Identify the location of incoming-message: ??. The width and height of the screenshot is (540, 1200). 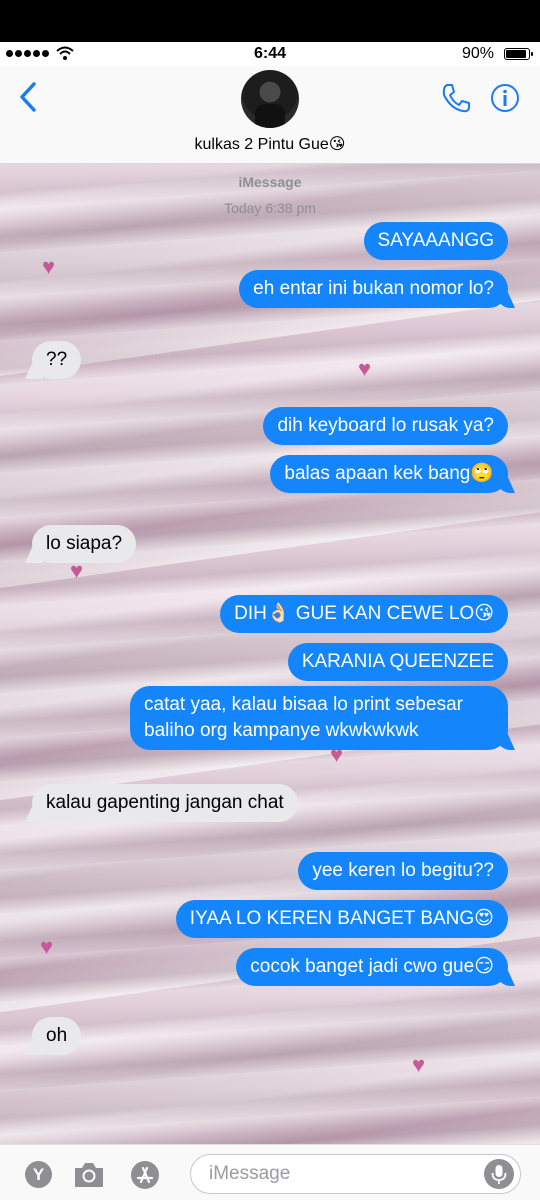
(57, 360).